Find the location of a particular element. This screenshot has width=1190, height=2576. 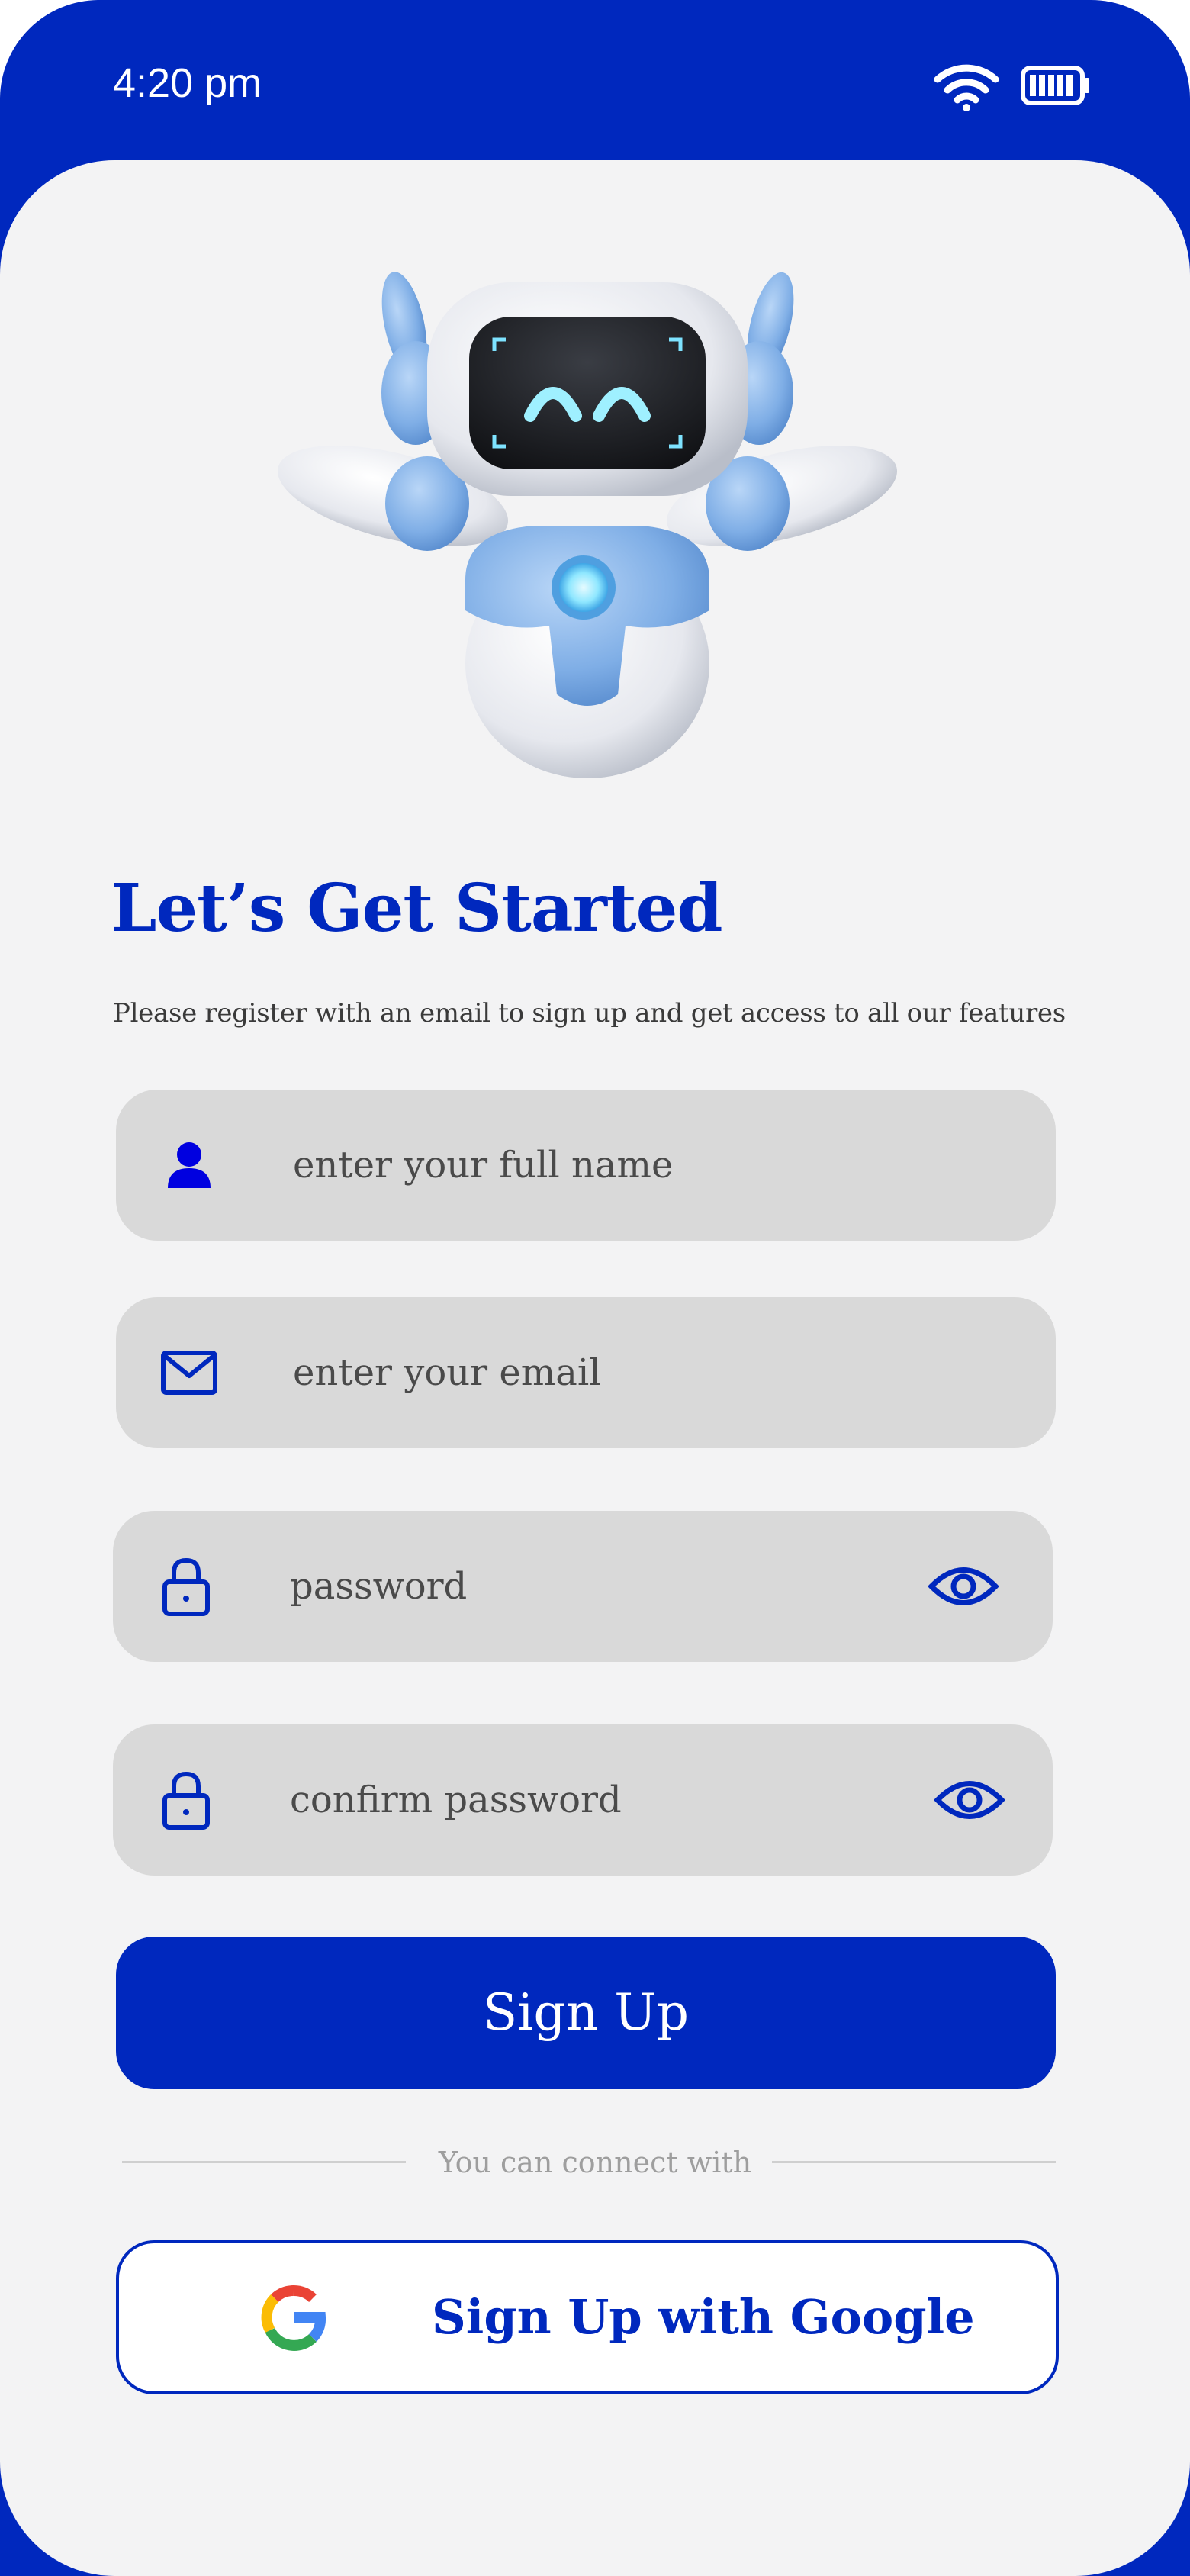

full-name-field: enter your full name is located at coordinates (586, 1165).